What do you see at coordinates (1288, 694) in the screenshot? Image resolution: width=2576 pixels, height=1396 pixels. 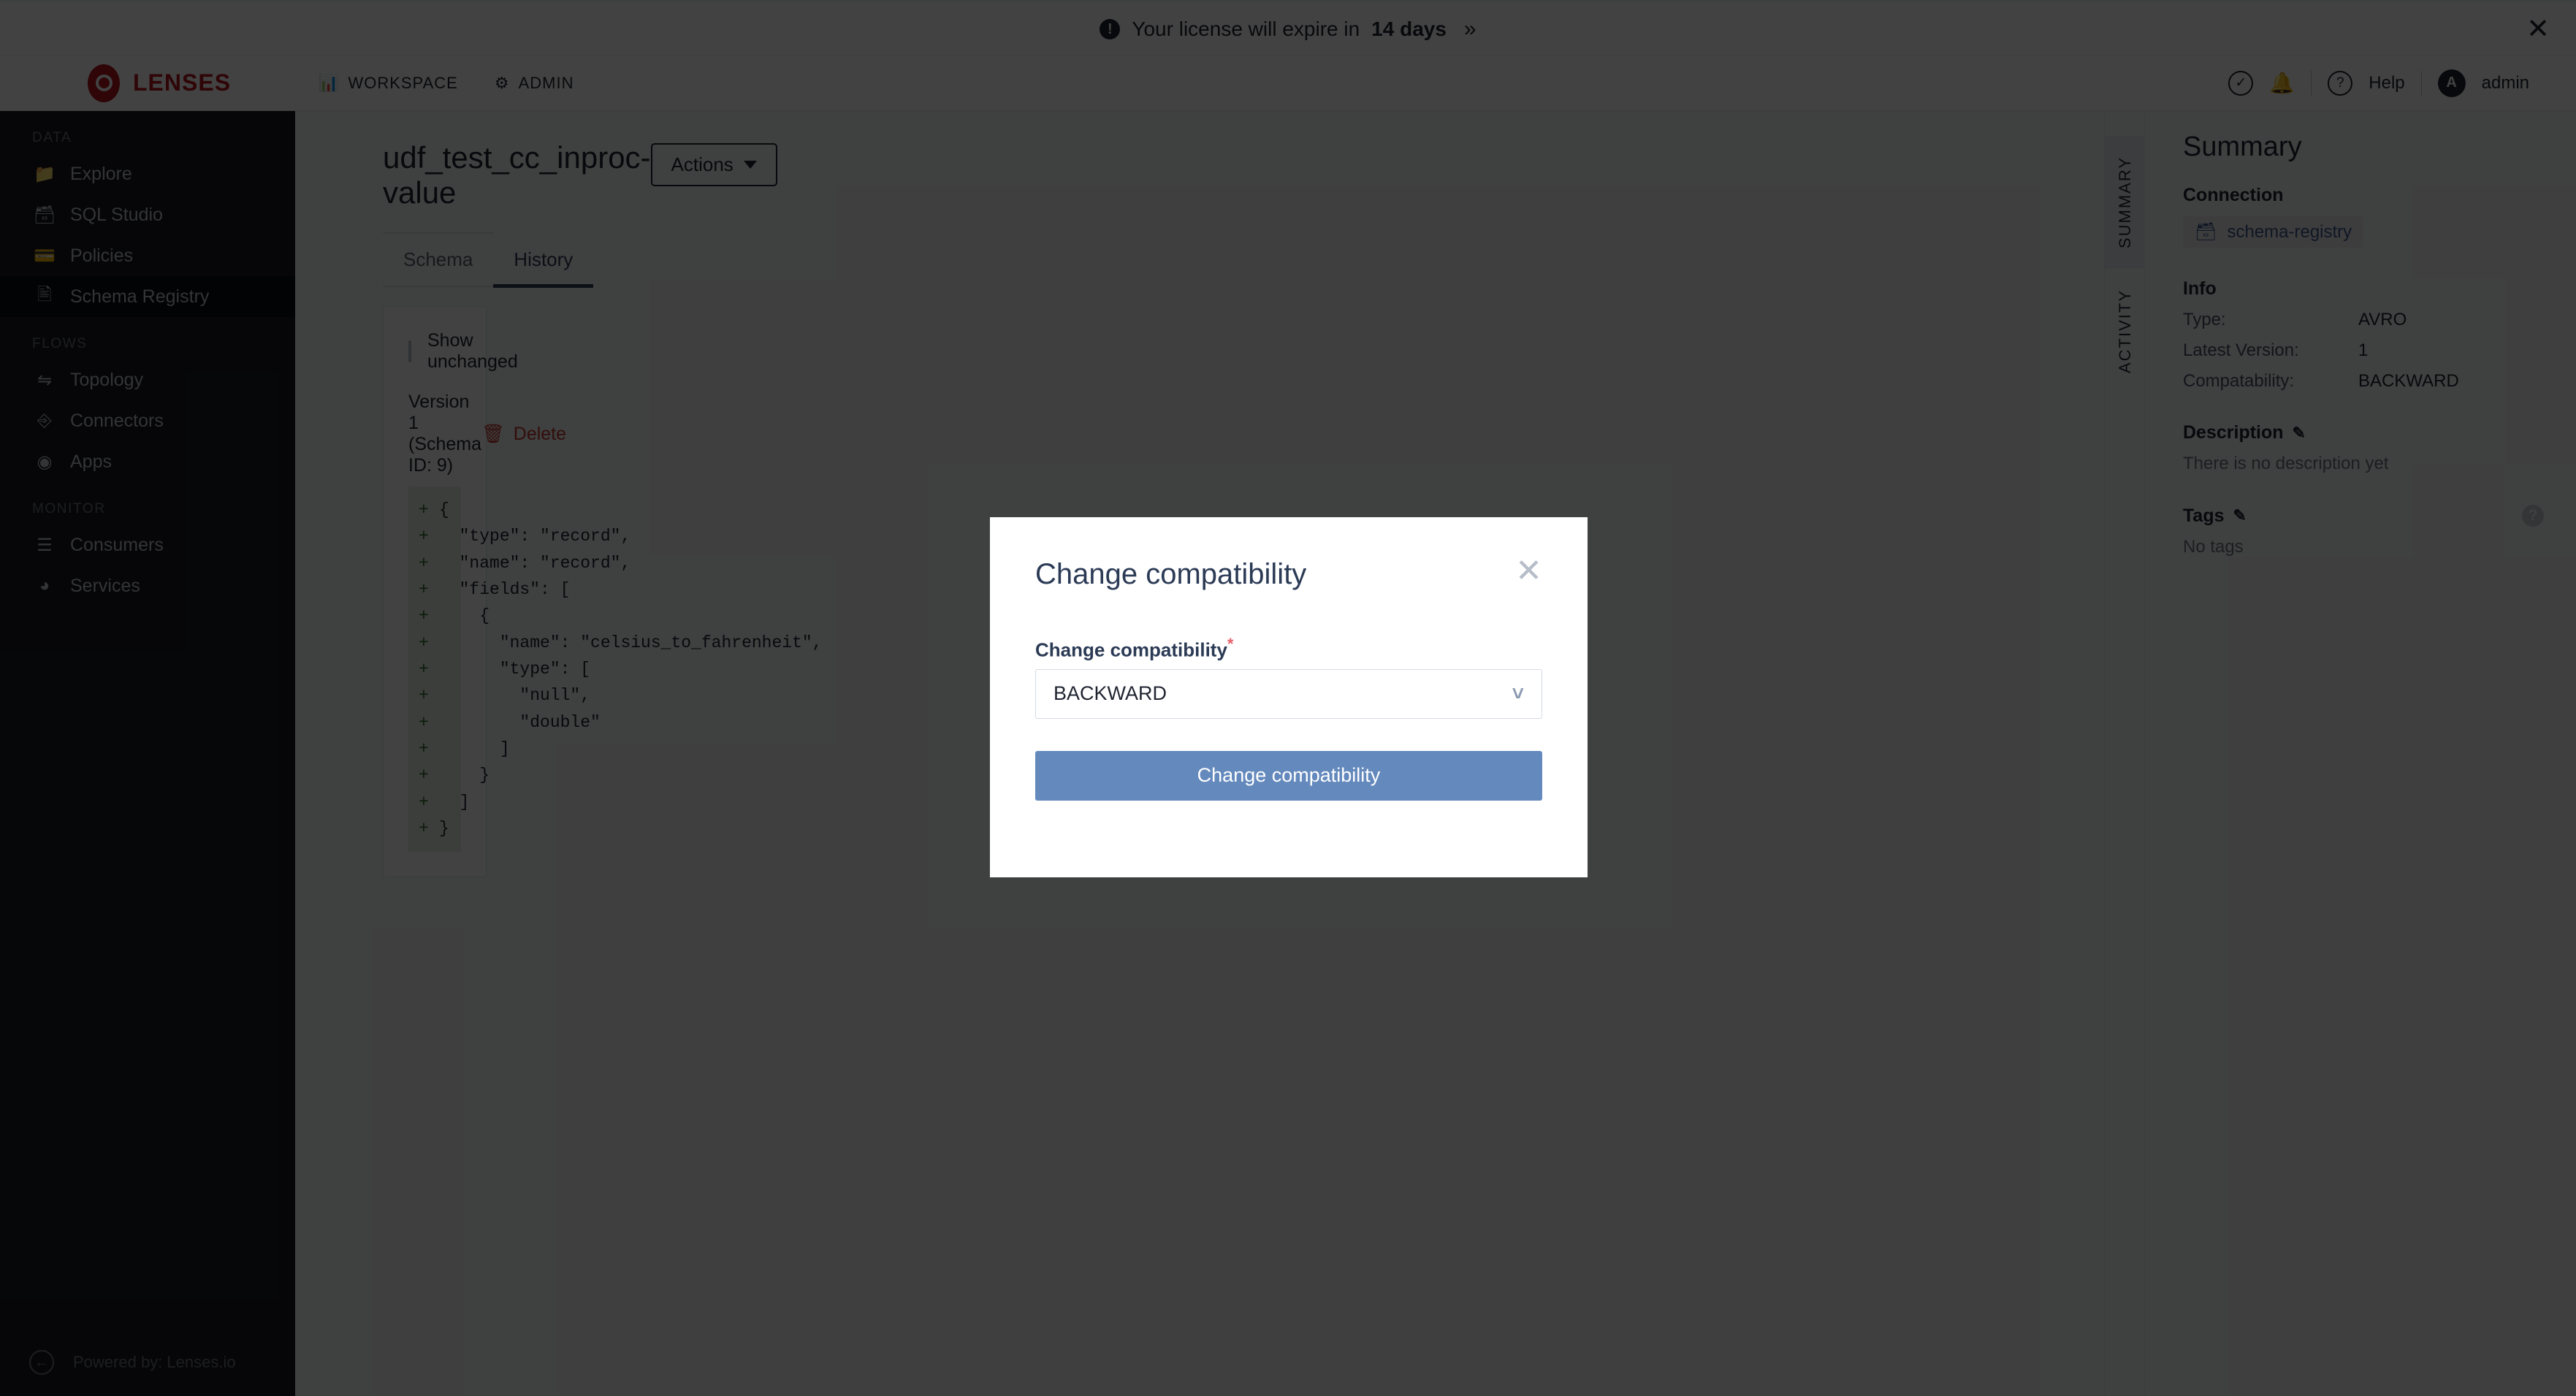 I see `compatibility-select: BACKWARD ˅` at bounding box center [1288, 694].